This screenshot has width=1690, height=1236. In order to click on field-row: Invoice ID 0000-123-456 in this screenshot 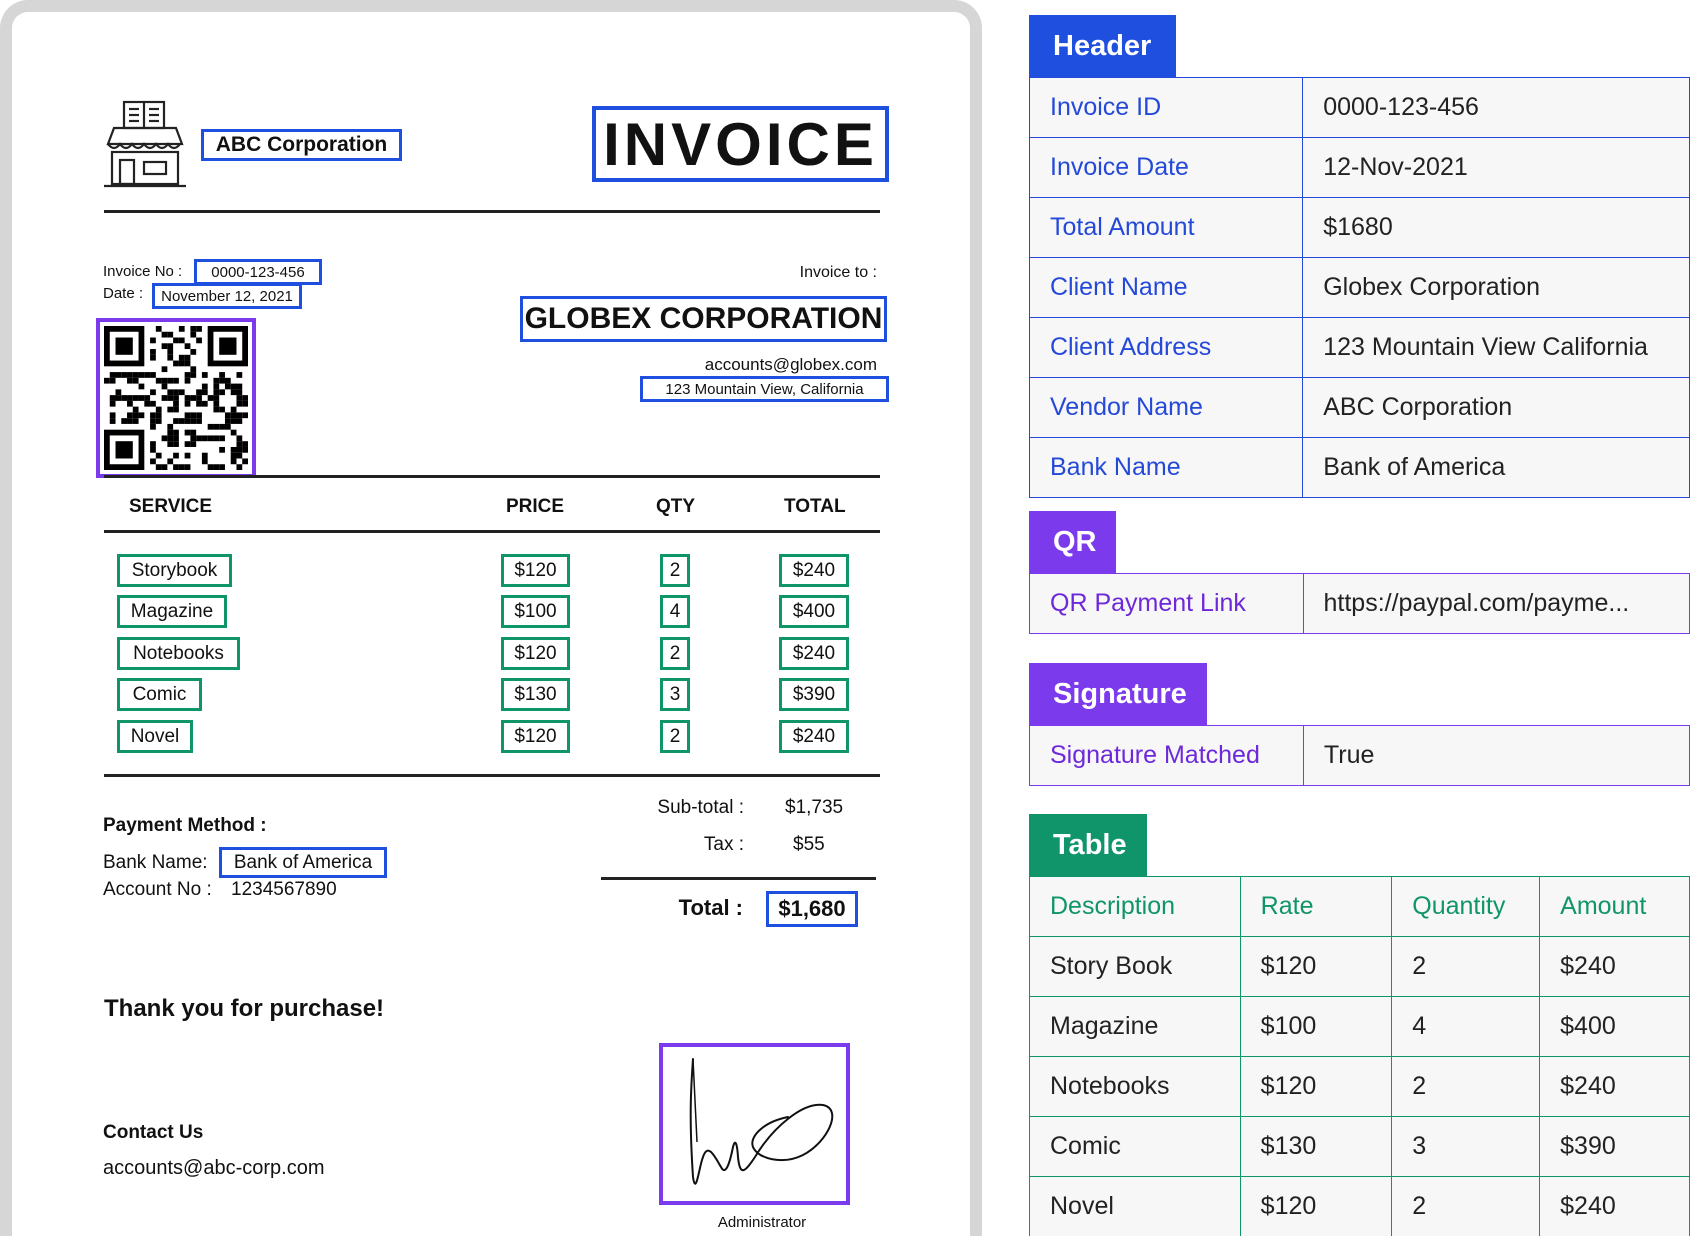, I will do `click(1359, 107)`.